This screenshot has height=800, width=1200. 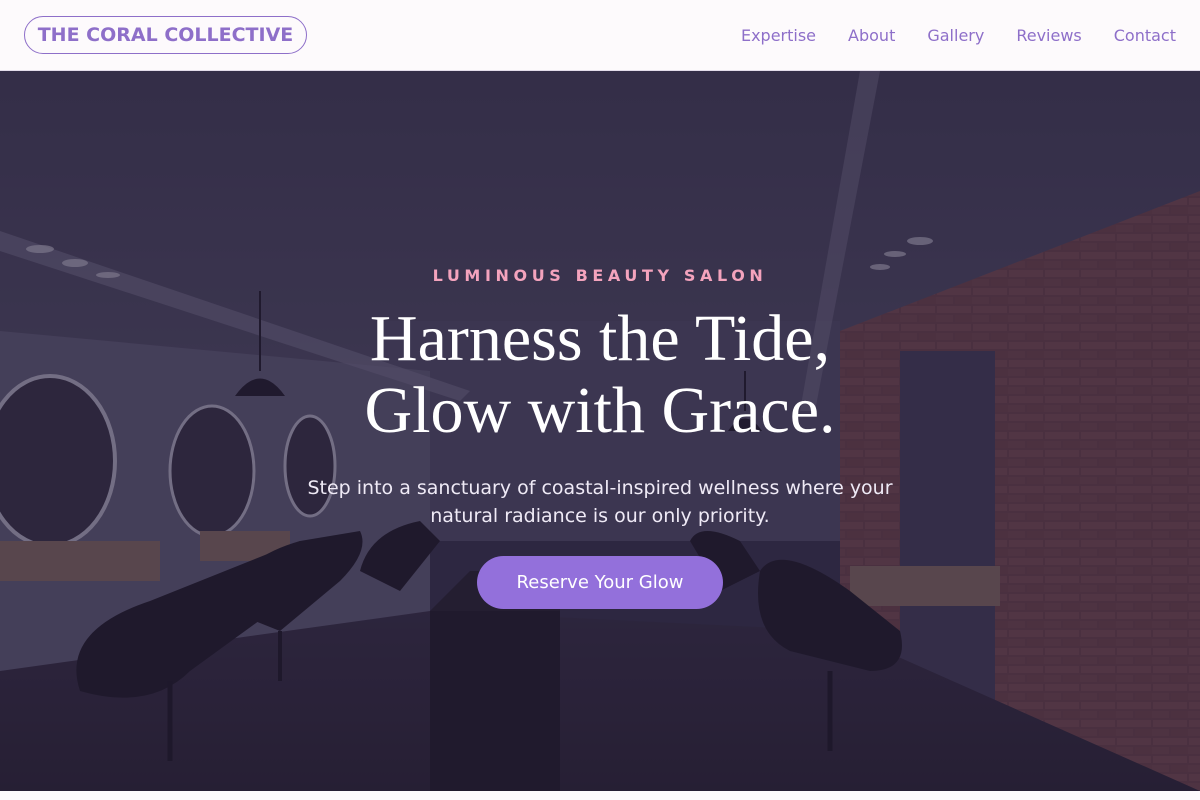 What do you see at coordinates (165, 35) in the screenshot?
I see `logo: THE CORAL COLLECTIVE` at bounding box center [165, 35].